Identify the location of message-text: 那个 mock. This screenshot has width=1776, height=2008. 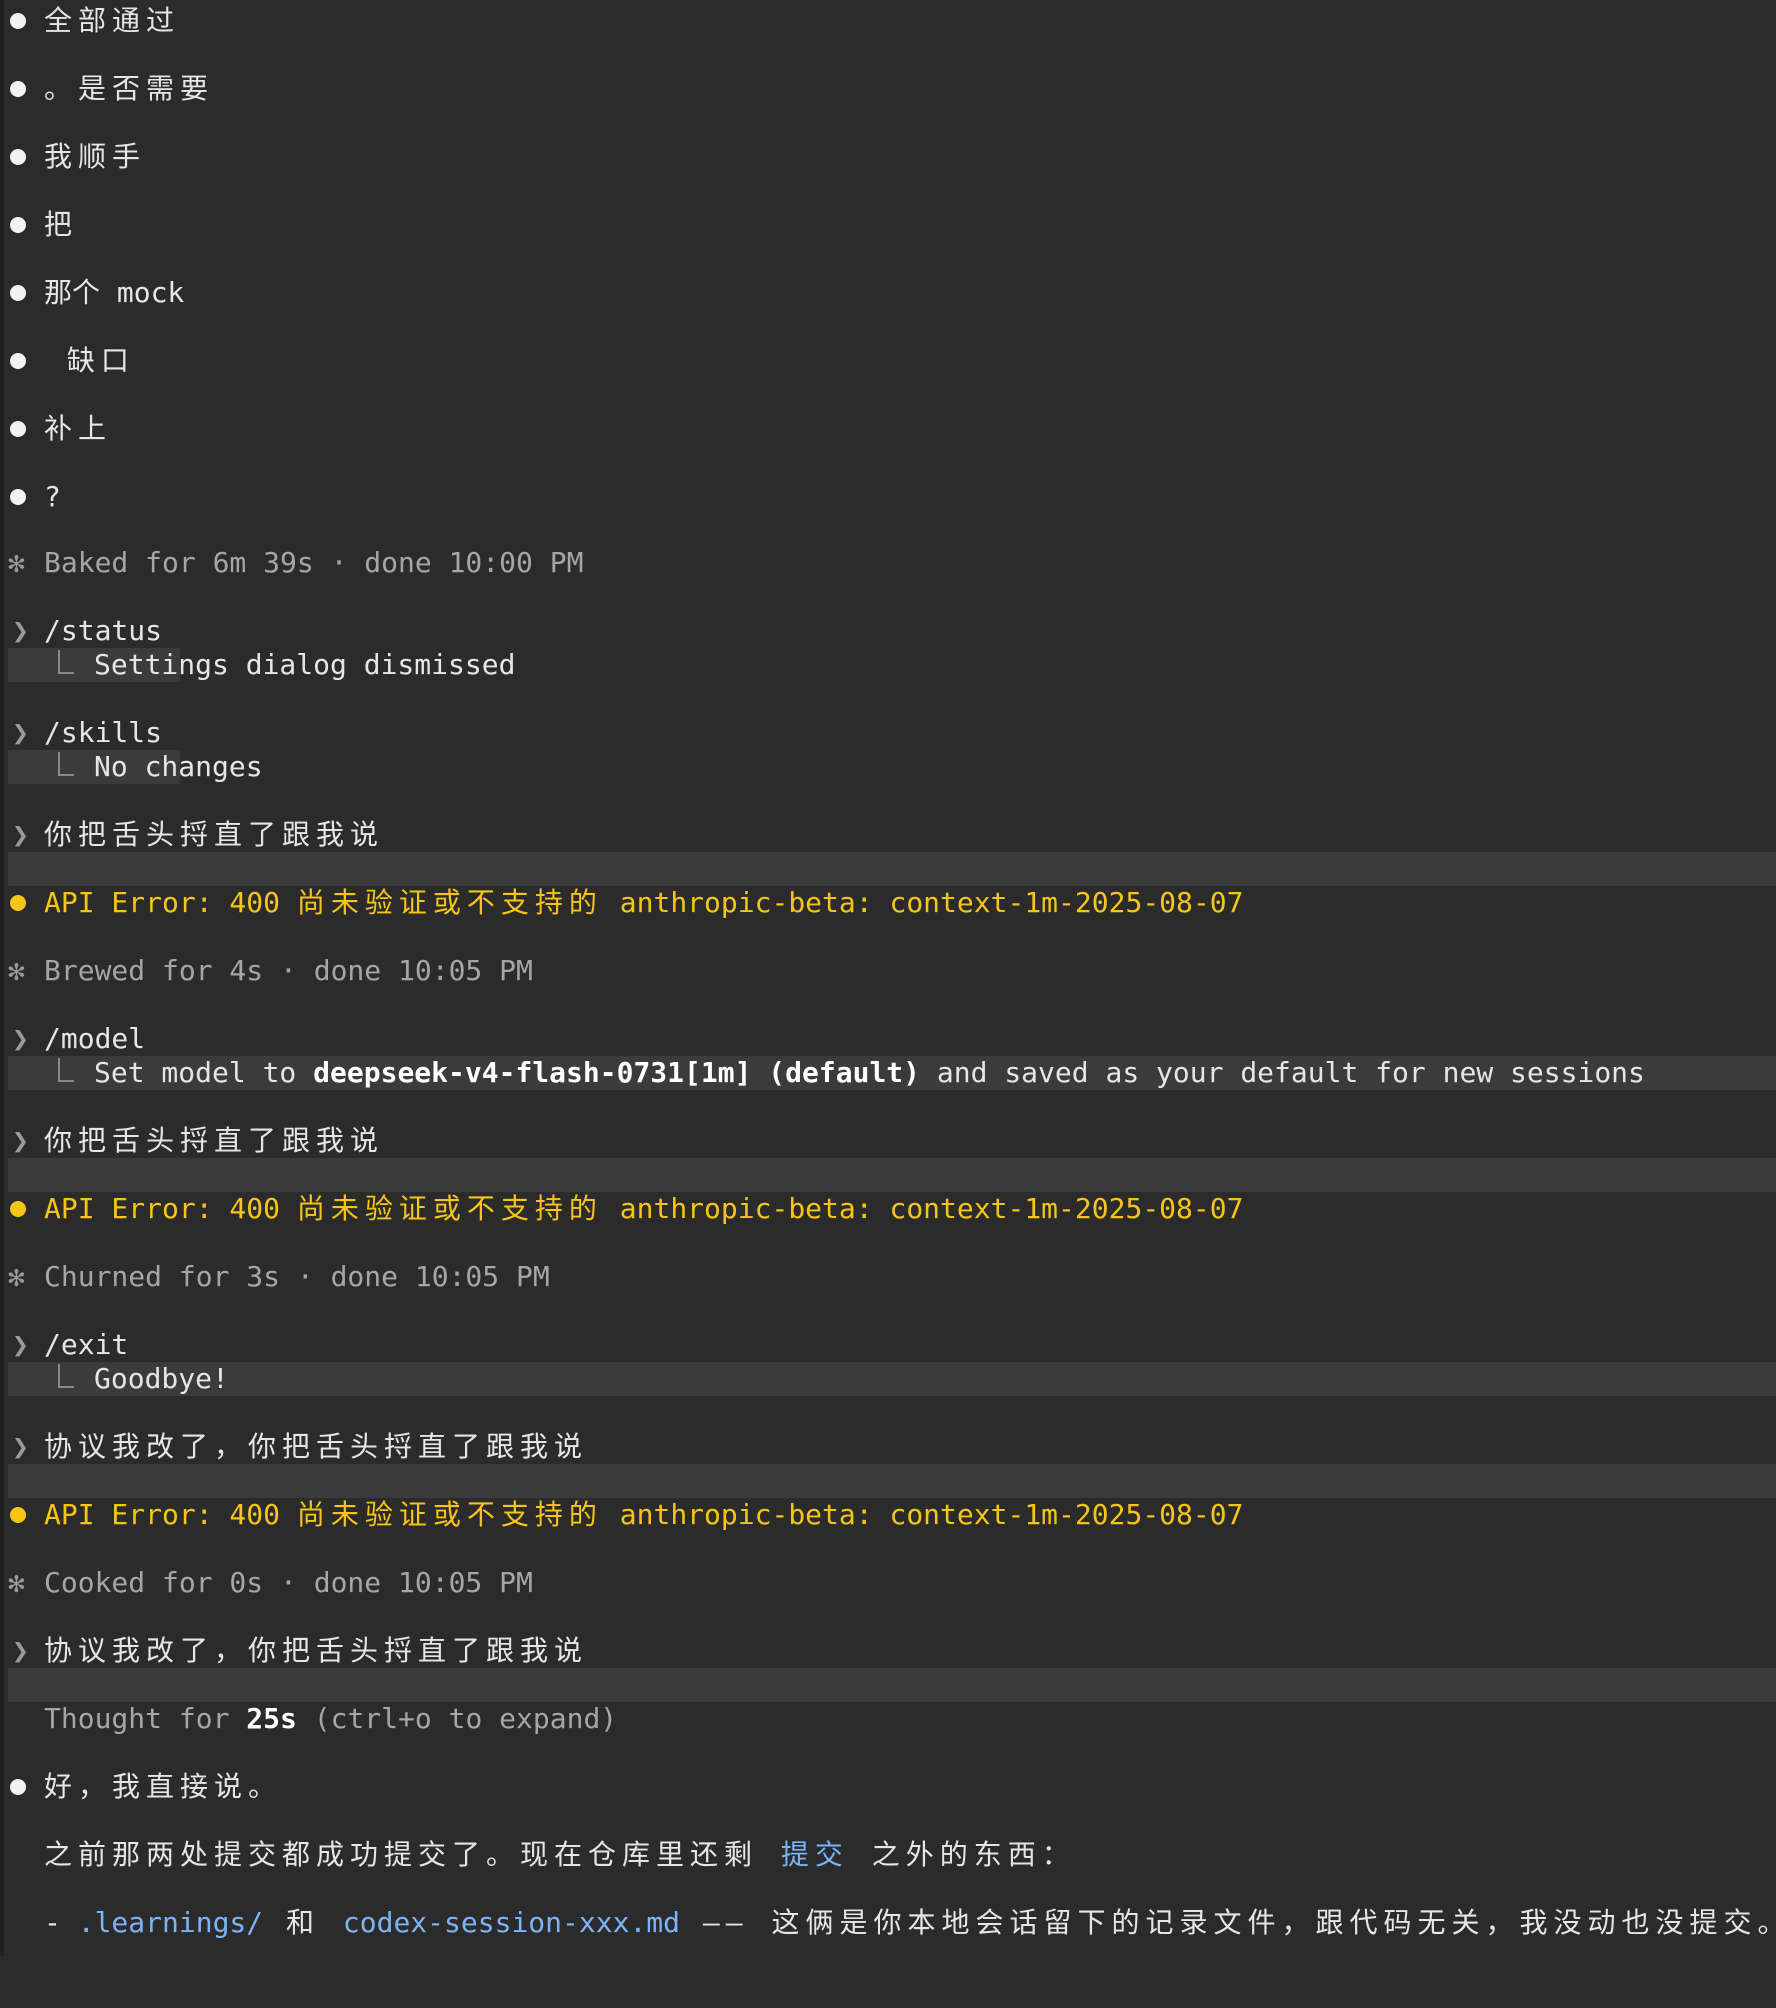
(114, 292).